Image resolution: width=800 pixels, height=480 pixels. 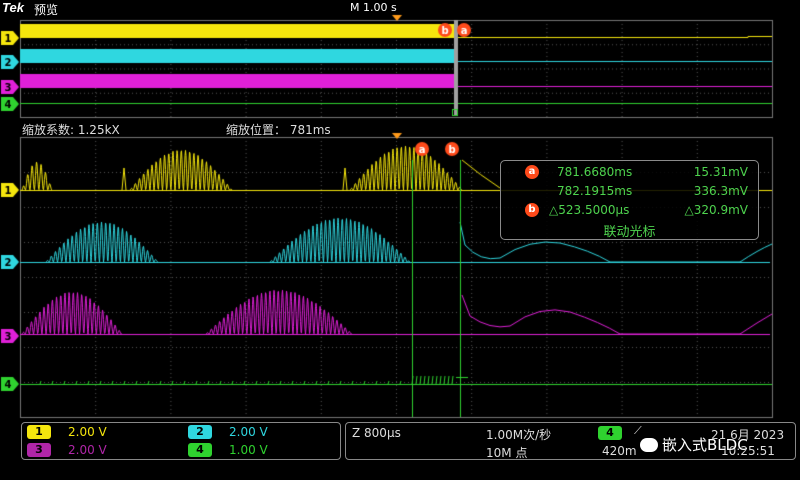 I want to click on ch4-scale: 1.00 V, so click(x=248, y=450).